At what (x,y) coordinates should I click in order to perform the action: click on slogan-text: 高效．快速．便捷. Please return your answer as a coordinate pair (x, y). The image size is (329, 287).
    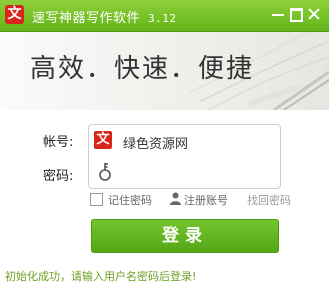
    Looking at the image, I should click on (142, 69).